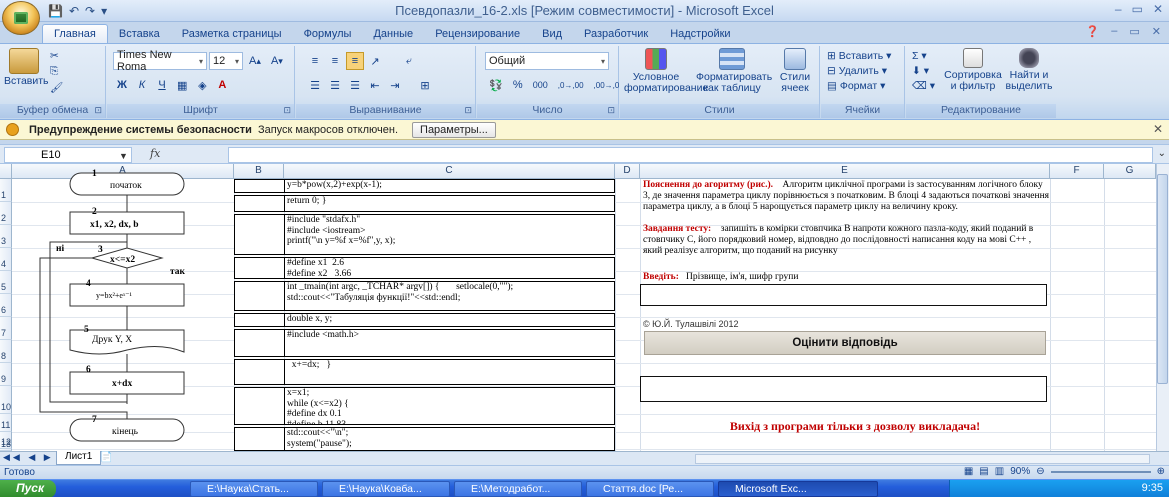  Describe the element at coordinates (1114, 31) in the screenshot. I see `wb-minimize-icon: –` at that location.